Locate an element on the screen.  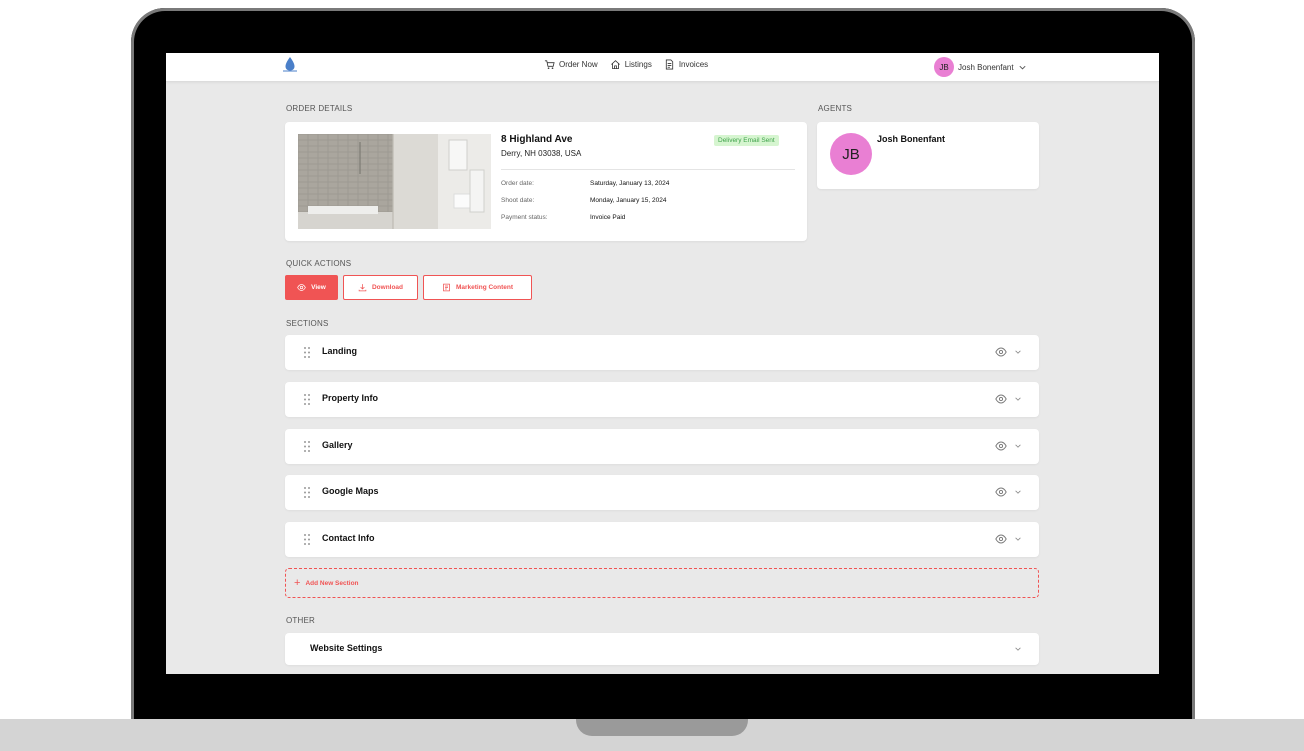
property-address-line2: Derry, NH 03038, USA is located at coordinates (541, 153).